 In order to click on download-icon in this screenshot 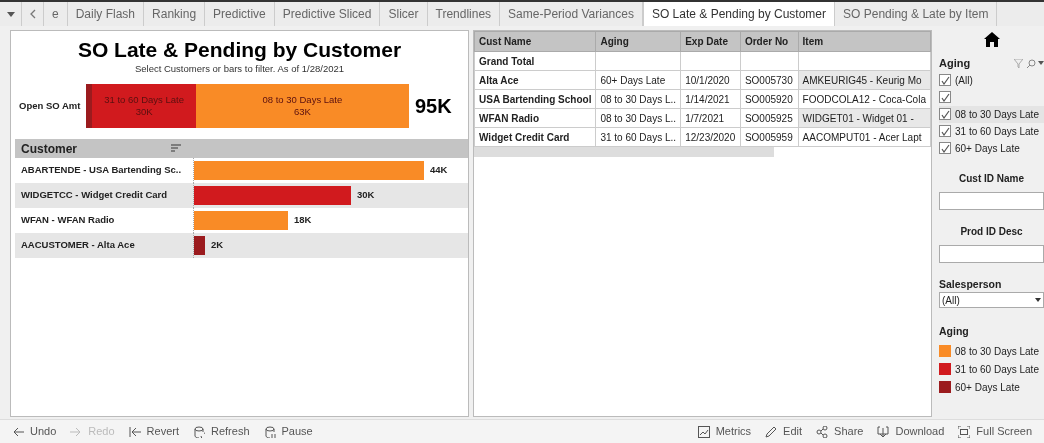, I will do `click(883, 431)`.